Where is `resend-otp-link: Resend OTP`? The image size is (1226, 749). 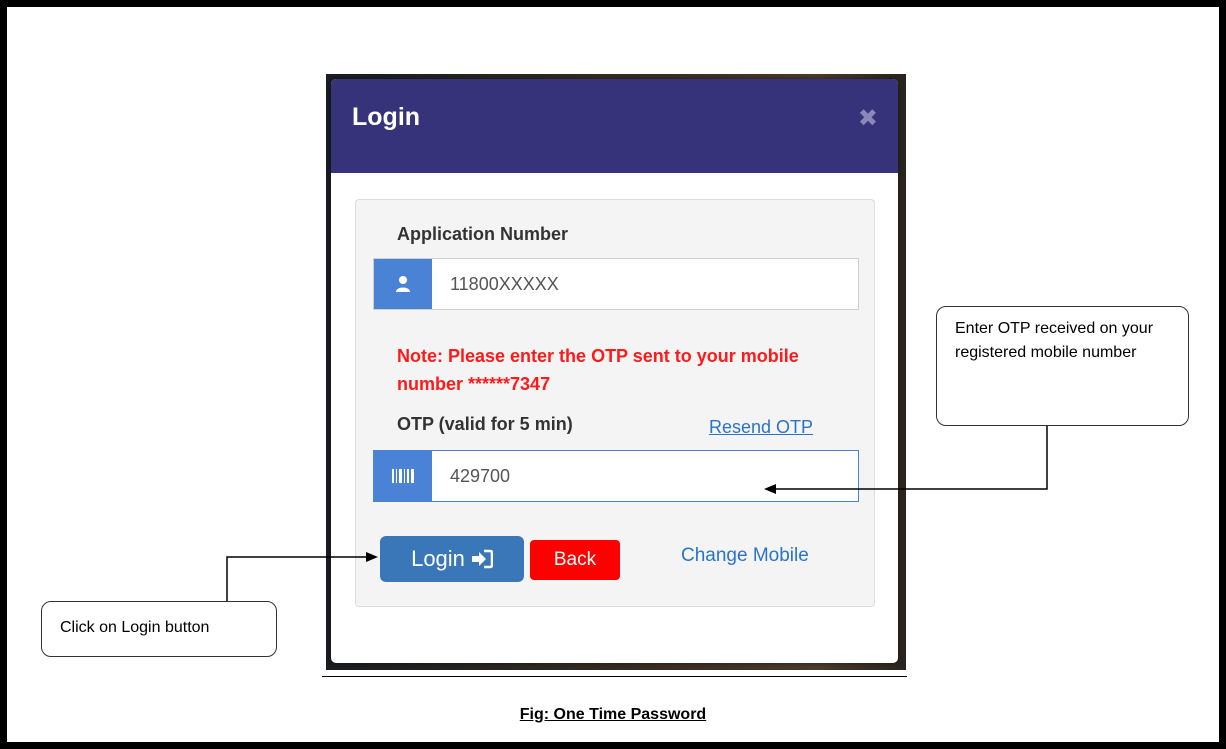 resend-otp-link: Resend OTP is located at coordinates (761, 427).